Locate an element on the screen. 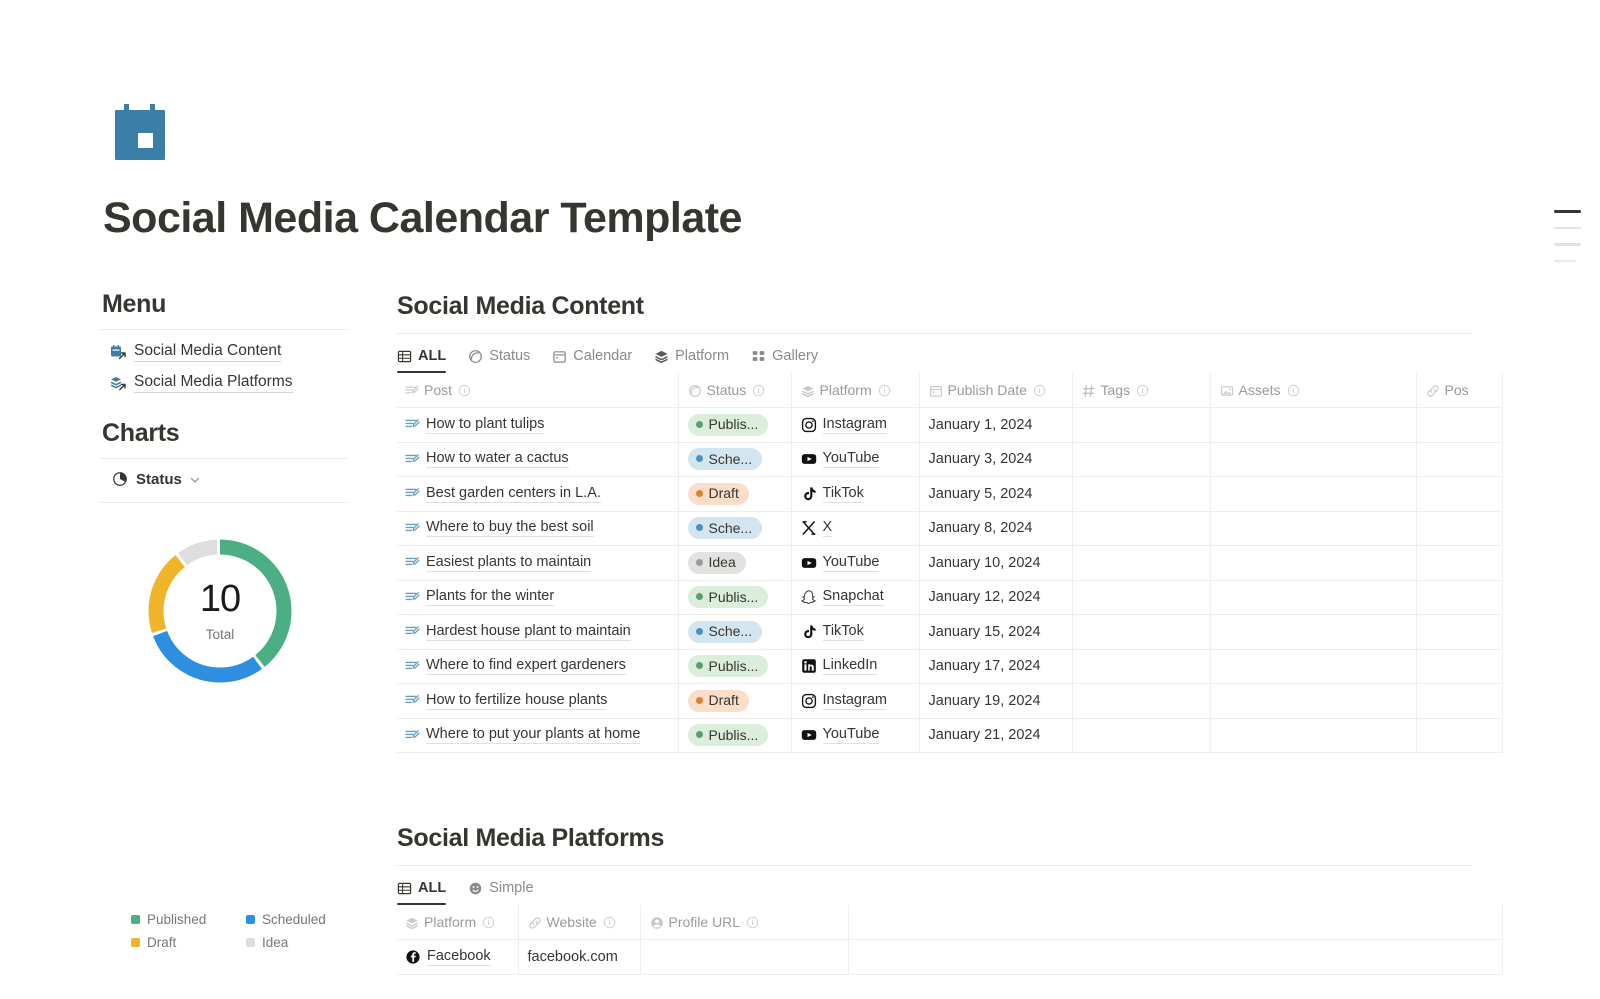 This screenshot has width=1600, height=999. sidebar-item-social-media-content: Social Media Content is located at coordinates (230, 352).